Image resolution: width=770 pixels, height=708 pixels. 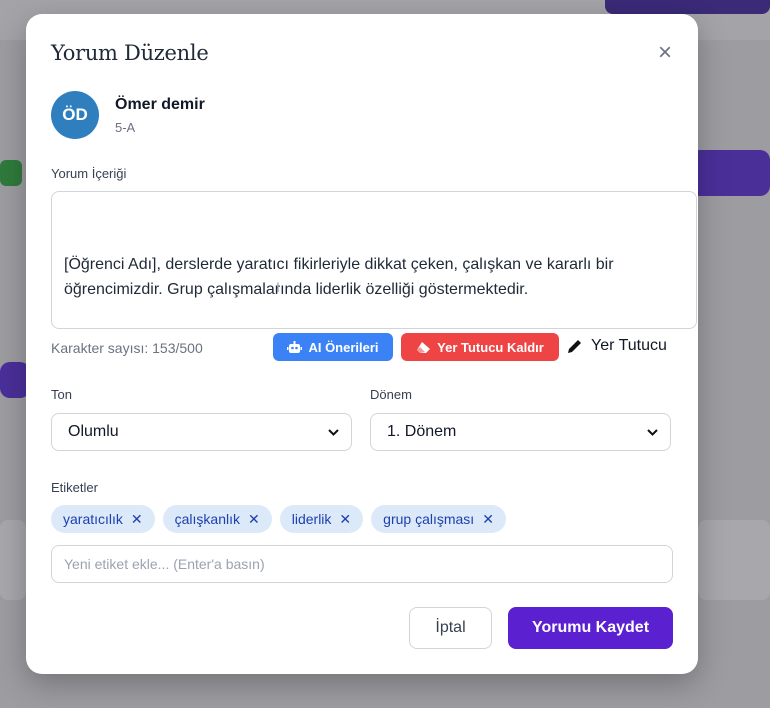 What do you see at coordinates (74, 487) in the screenshot?
I see `tags-label: Etiketler` at bounding box center [74, 487].